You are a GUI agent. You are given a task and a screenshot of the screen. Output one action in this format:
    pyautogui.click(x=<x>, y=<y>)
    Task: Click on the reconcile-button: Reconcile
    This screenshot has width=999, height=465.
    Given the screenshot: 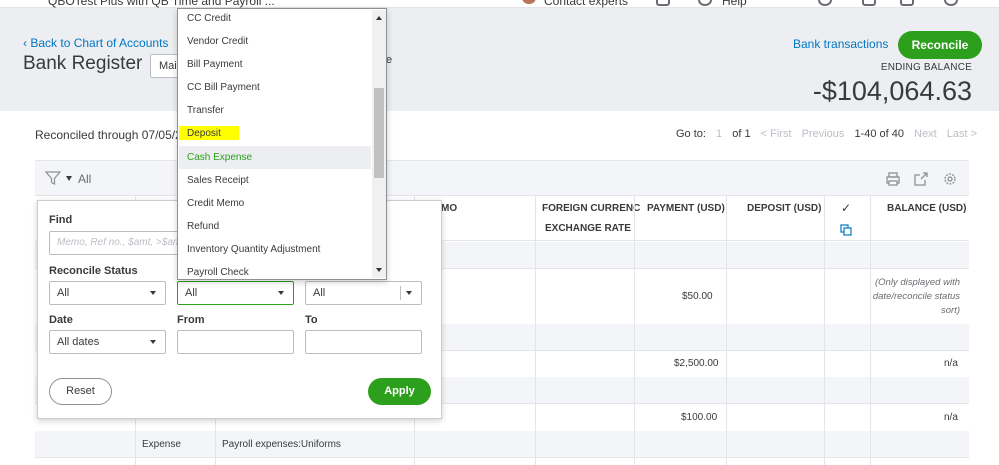 What is the action you would take?
    pyautogui.click(x=940, y=45)
    